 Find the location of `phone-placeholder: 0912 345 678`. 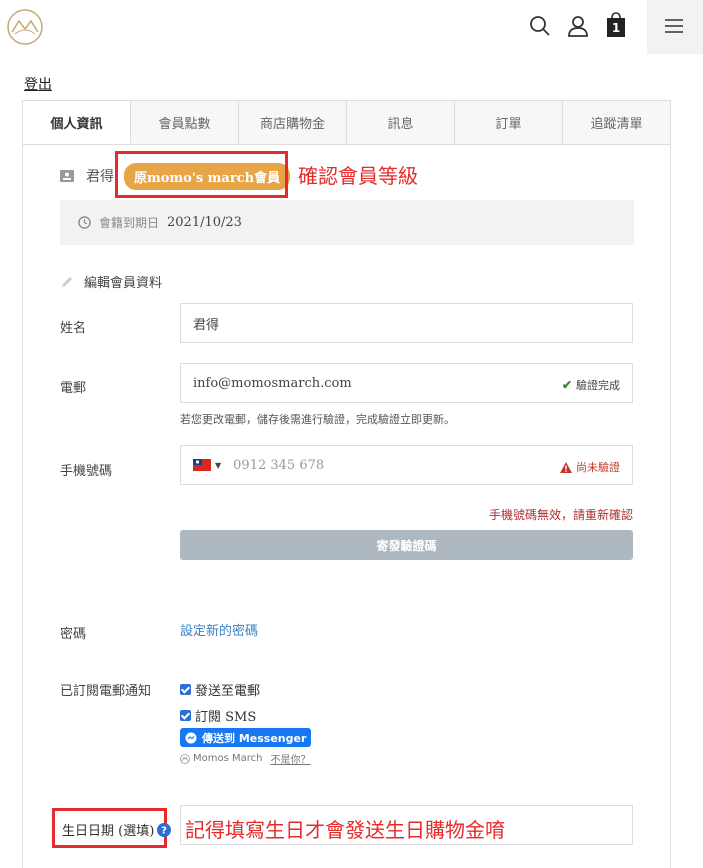

phone-placeholder: 0912 345 678 is located at coordinates (279, 465).